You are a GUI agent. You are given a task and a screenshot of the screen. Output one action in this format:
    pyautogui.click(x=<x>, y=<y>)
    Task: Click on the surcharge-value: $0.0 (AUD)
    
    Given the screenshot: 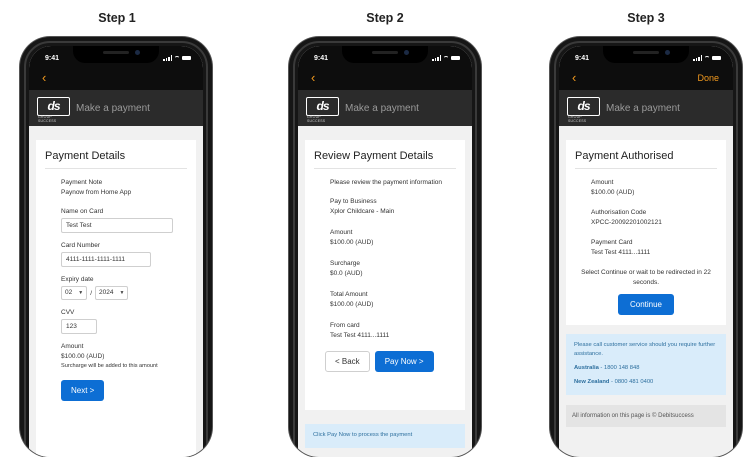 What is the action you would take?
    pyautogui.click(x=346, y=273)
    